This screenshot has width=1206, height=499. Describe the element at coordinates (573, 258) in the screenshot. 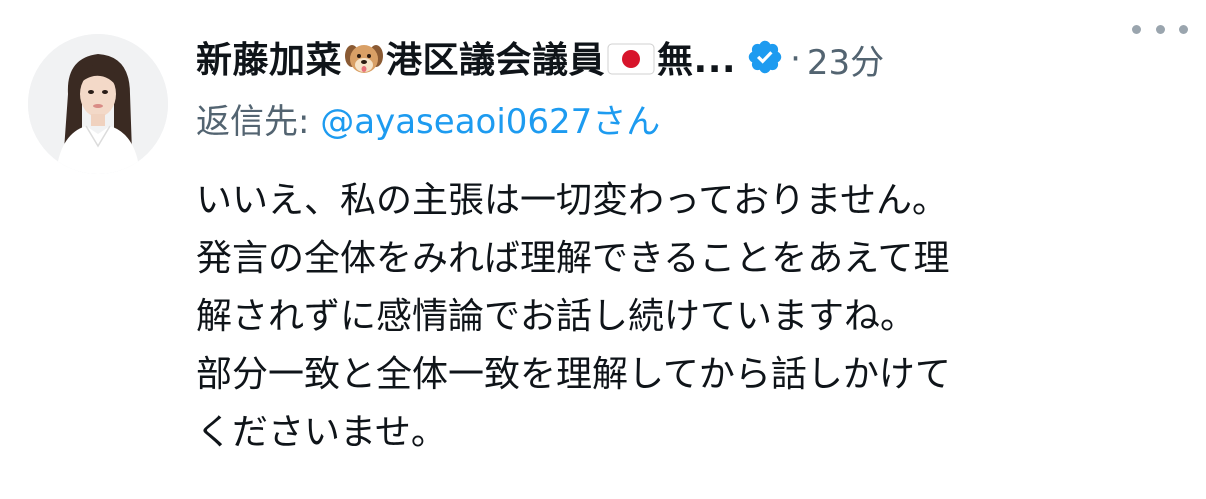

I see `tweet-text-line: 発言の全体をみれば理解できることをあえて理` at that location.